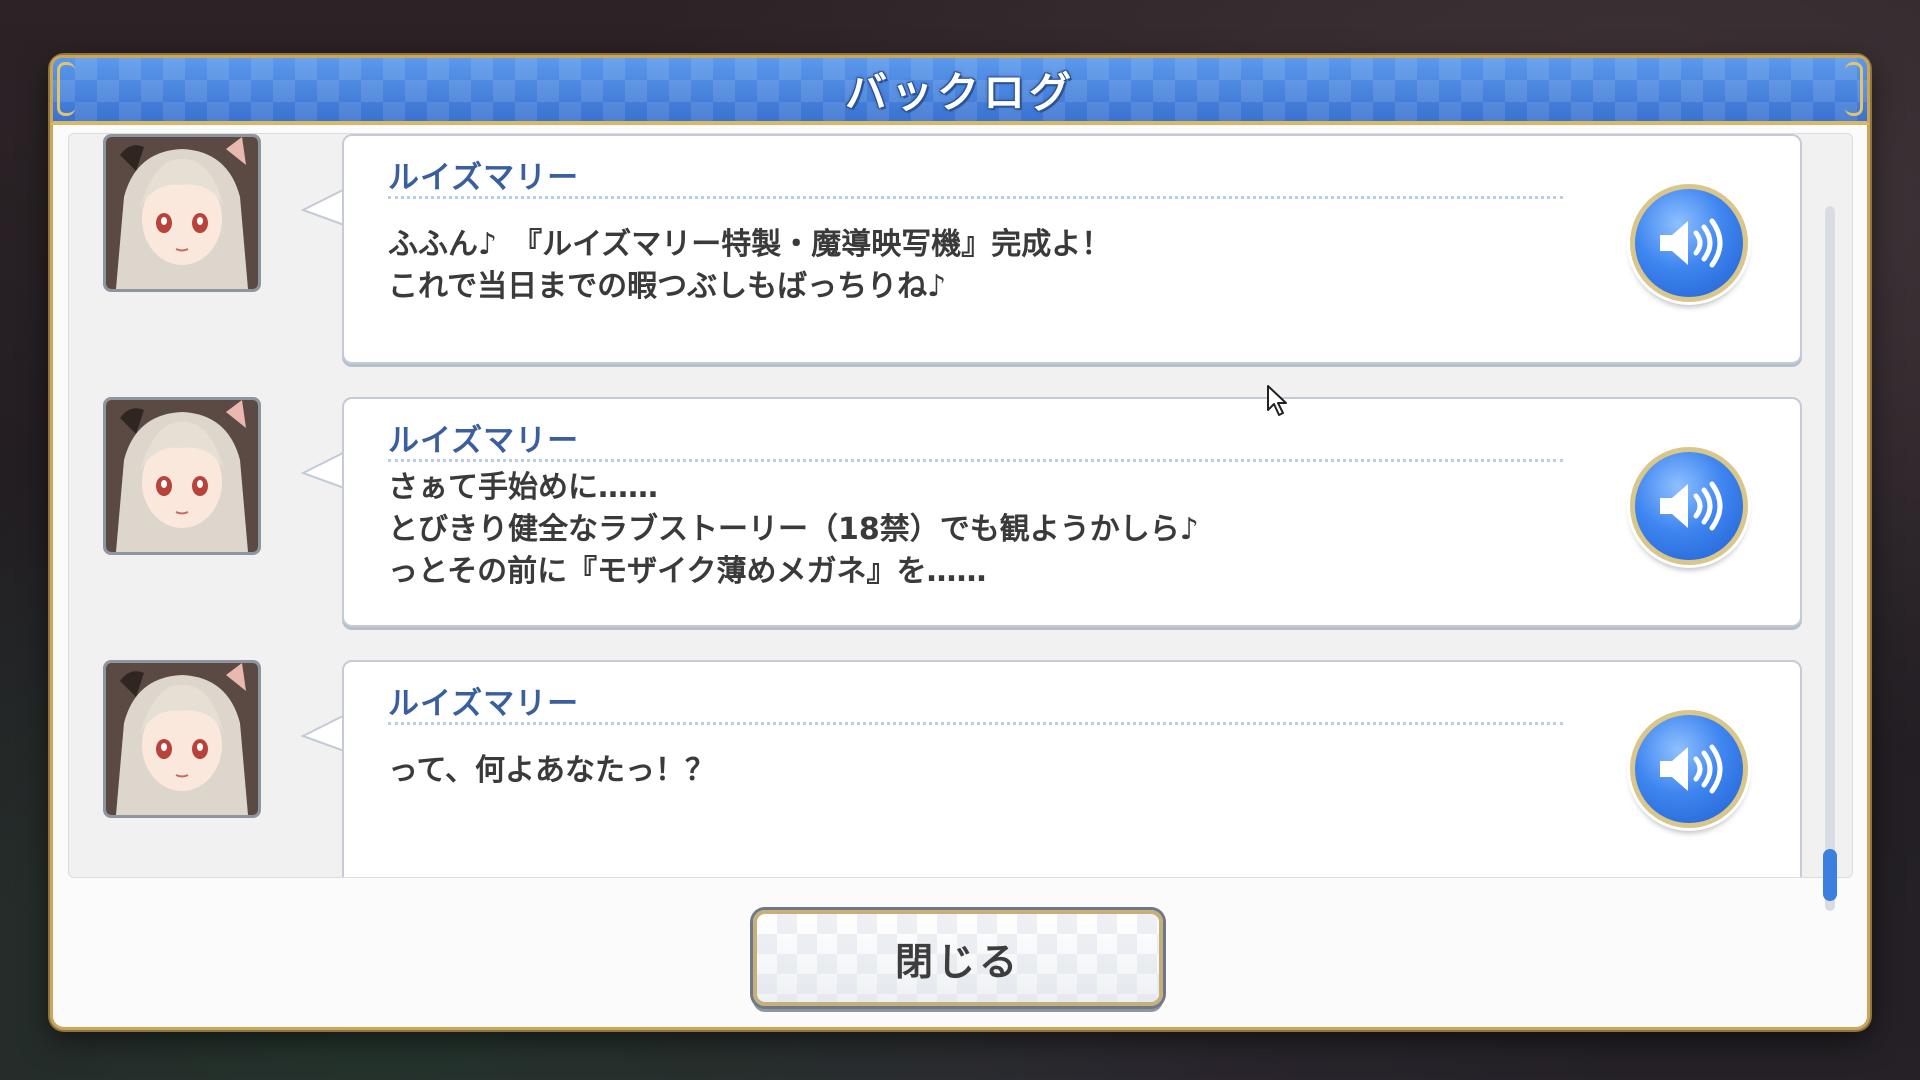 The width and height of the screenshot is (1920, 1080). Describe the element at coordinates (1854, 89) in the screenshot. I see `corner-ornament-right` at that location.